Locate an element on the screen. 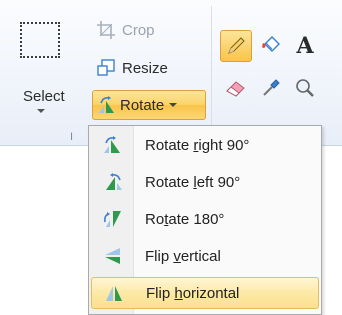 Image resolution: width=342 pixels, height=315 pixels. menu-item-label: Flip vertical is located at coordinates (183, 256).